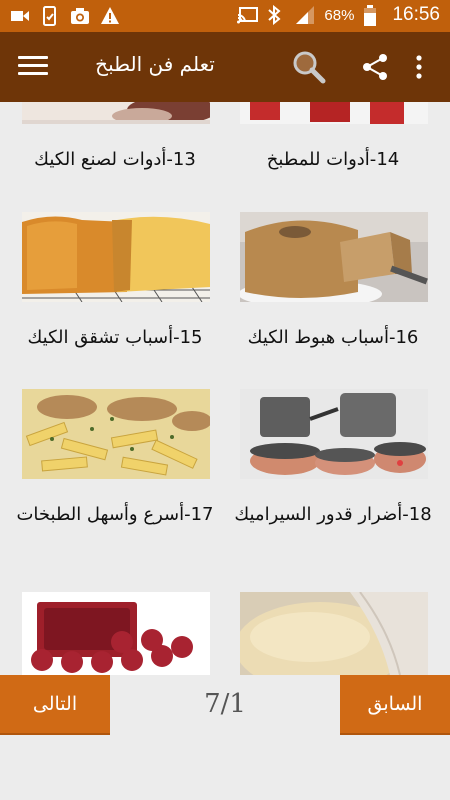 Image resolution: width=450 pixels, height=800 pixels. Describe the element at coordinates (65, 16) in the screenshot. I see `status-left` at that location.